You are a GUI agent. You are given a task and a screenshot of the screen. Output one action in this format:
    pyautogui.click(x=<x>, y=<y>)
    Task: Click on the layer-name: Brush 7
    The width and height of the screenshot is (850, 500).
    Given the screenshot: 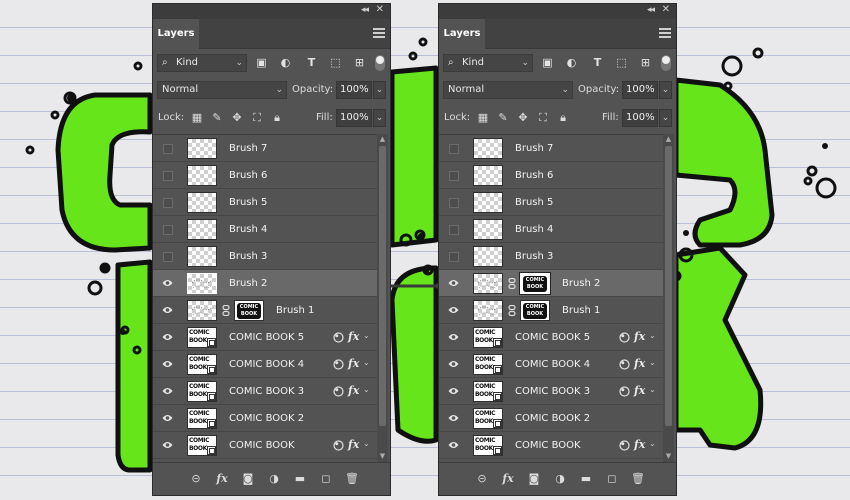 What is the action you would take?
    pyautogui.click(x=248, y=148)
    